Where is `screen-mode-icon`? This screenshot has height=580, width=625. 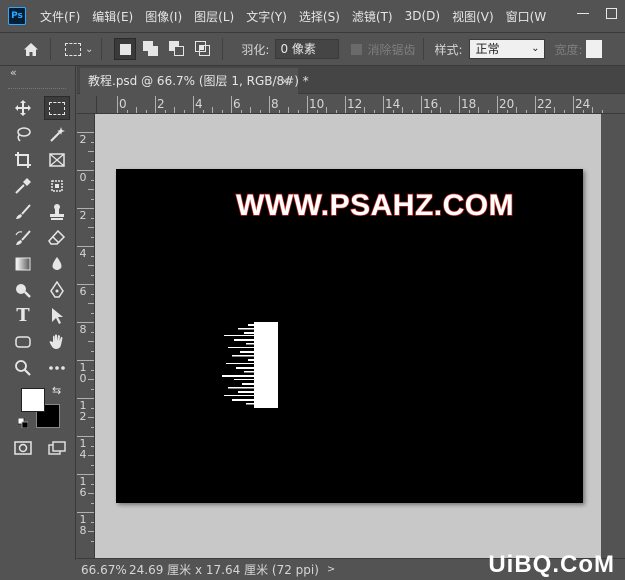
screen-mode-icon is located at coordinates (57, 448).